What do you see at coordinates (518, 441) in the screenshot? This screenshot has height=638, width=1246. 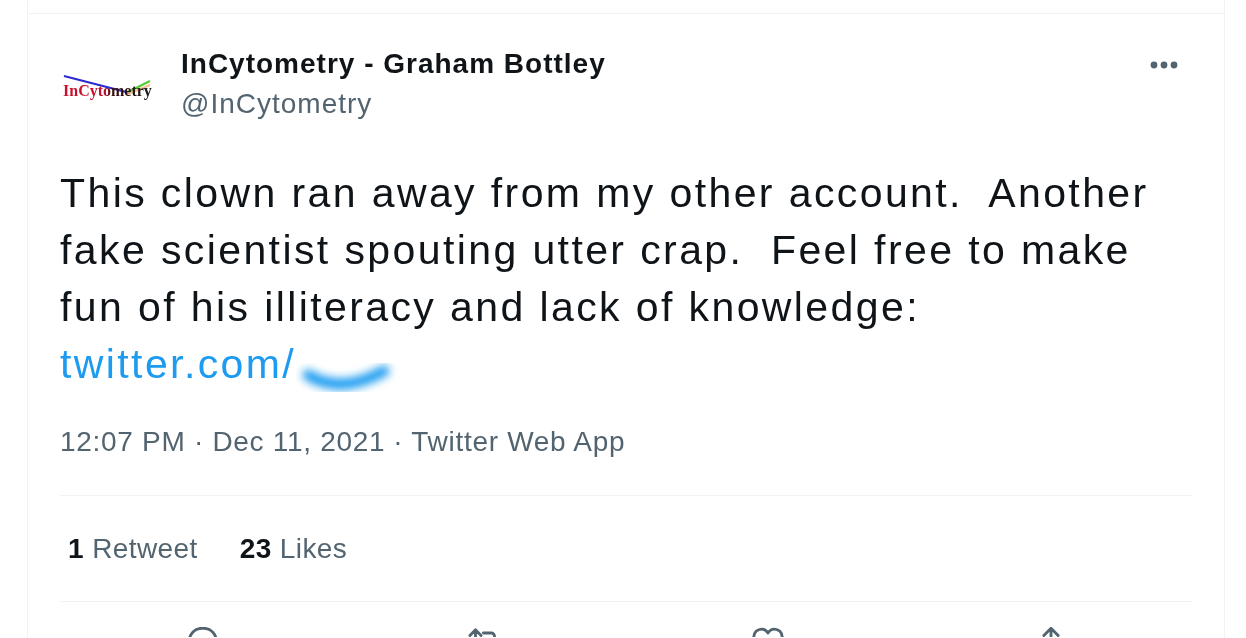 I see `source-link: Twitter Web App` at bounding box center [518, 441].